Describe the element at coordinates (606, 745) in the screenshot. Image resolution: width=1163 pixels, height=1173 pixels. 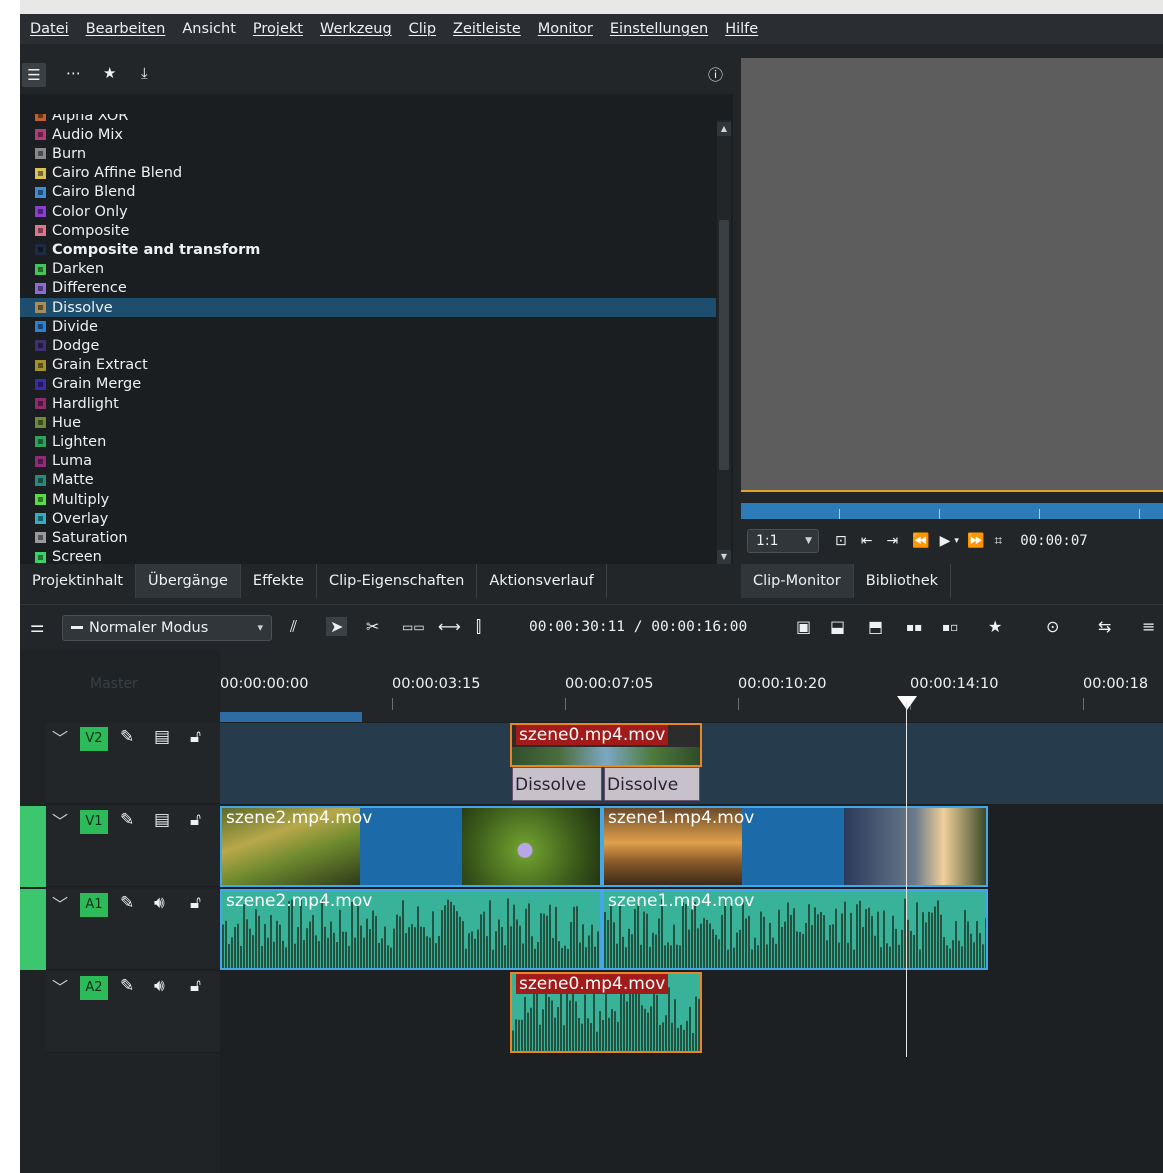
I see `clip-szene0: szene0.mp4.mov` at that location.